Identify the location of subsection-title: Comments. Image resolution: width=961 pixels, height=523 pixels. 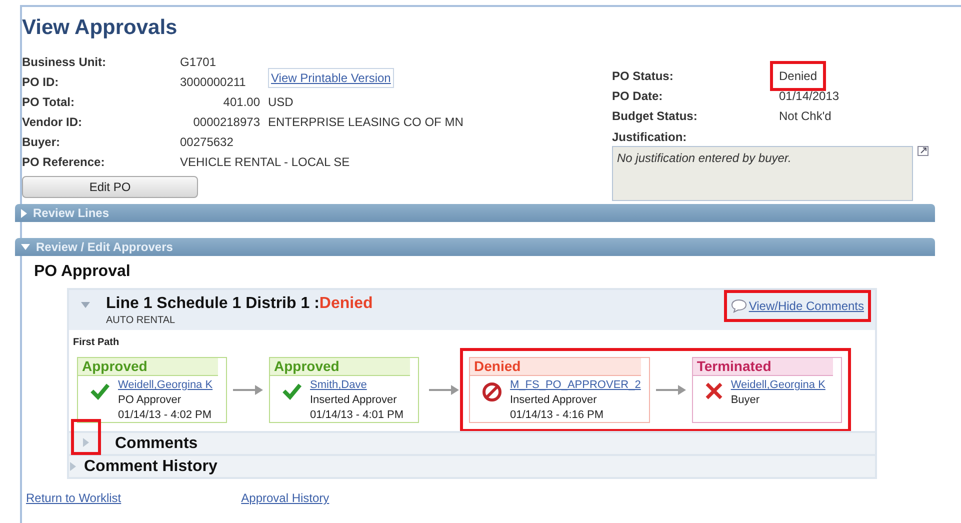
(156, 444).